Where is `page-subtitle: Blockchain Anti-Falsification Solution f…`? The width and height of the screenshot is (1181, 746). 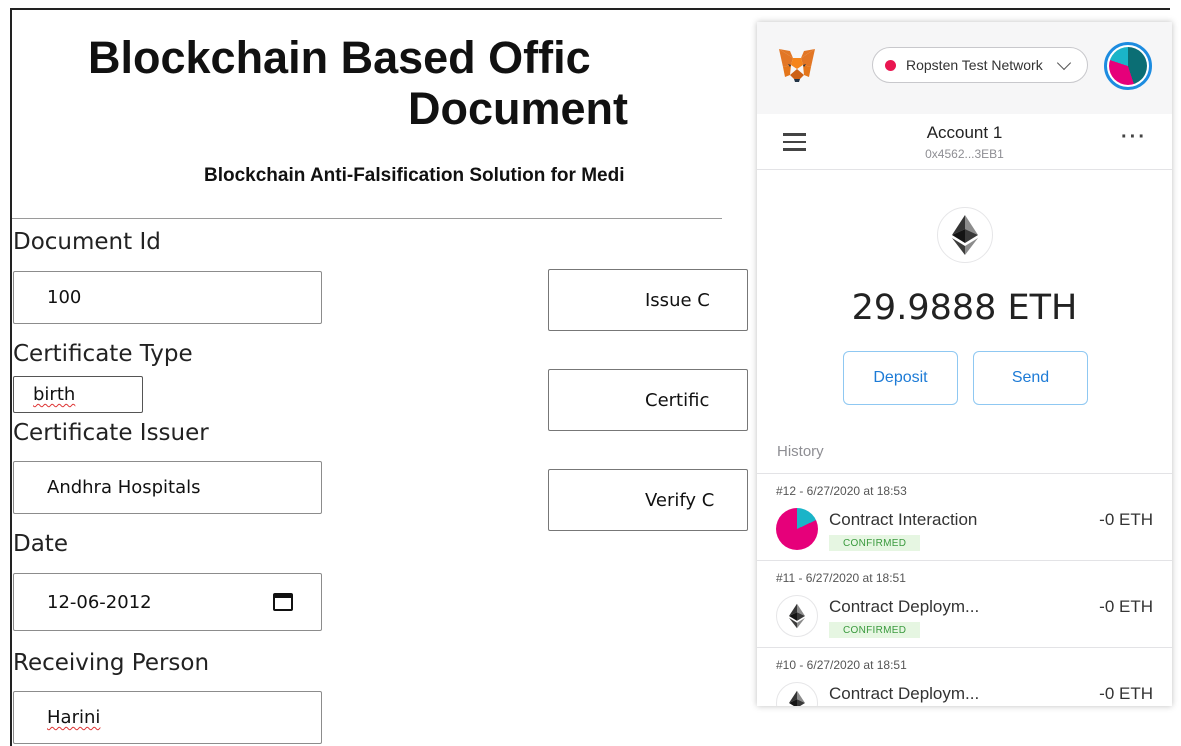 page-subtitle: Blockchain Anti-Falsification Solution f… is located at coordinates (414, 175).